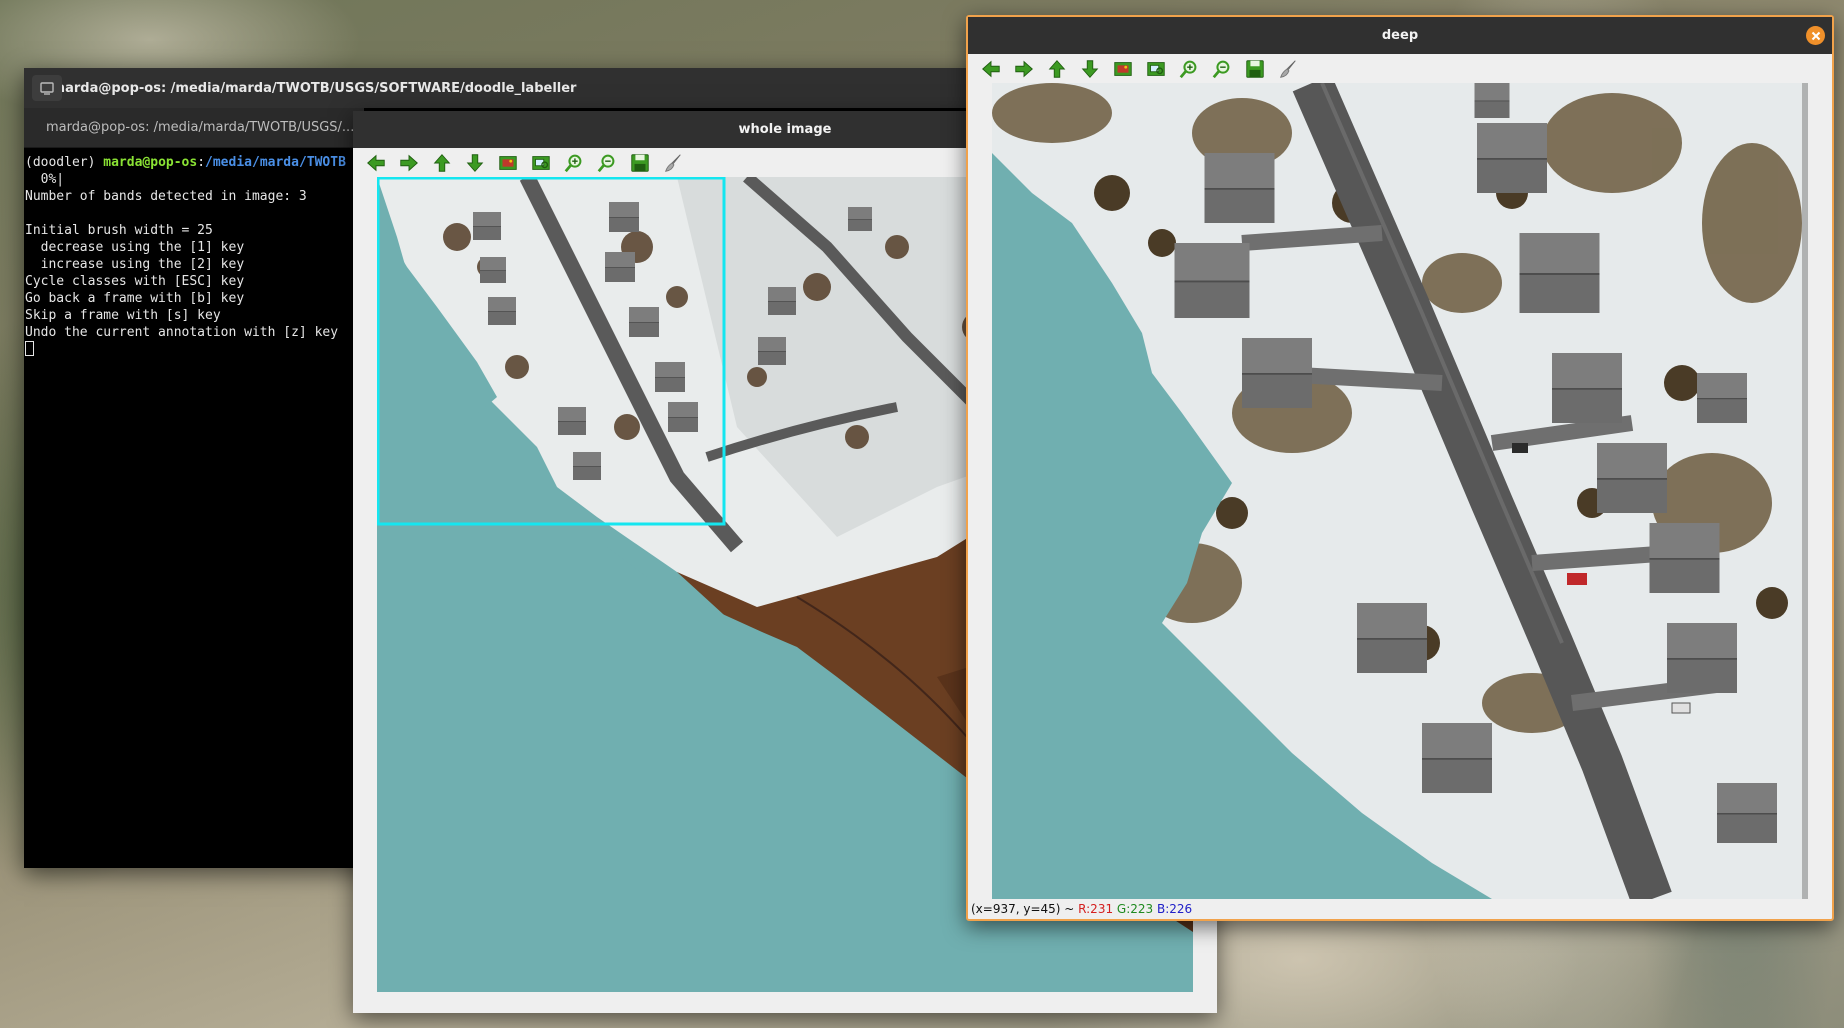 Image resolution: width=1844 pixels, height=1028 pixels. I want to click on whole-image-title: whole image, so click(785, 129).